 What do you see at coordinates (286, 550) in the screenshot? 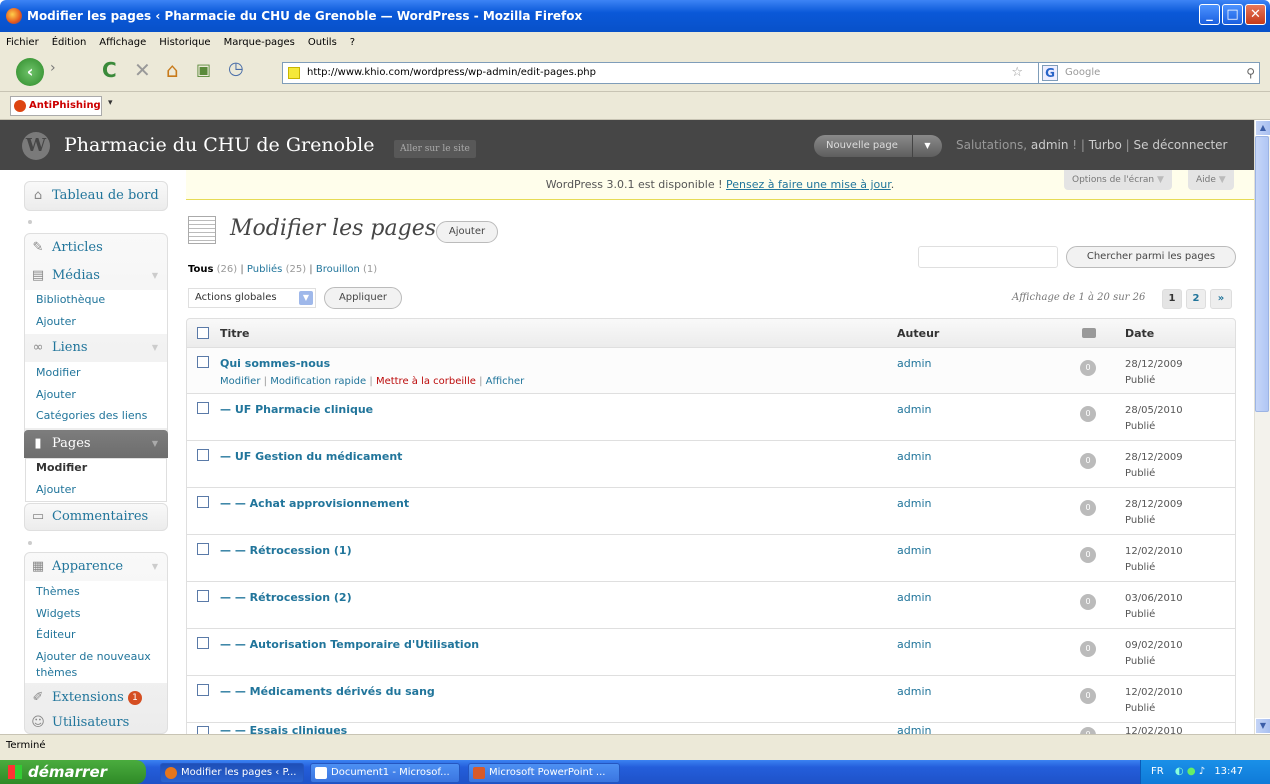
I see `page-title-link: — — Rétrocession (1)` at bounding box center [286, 550].